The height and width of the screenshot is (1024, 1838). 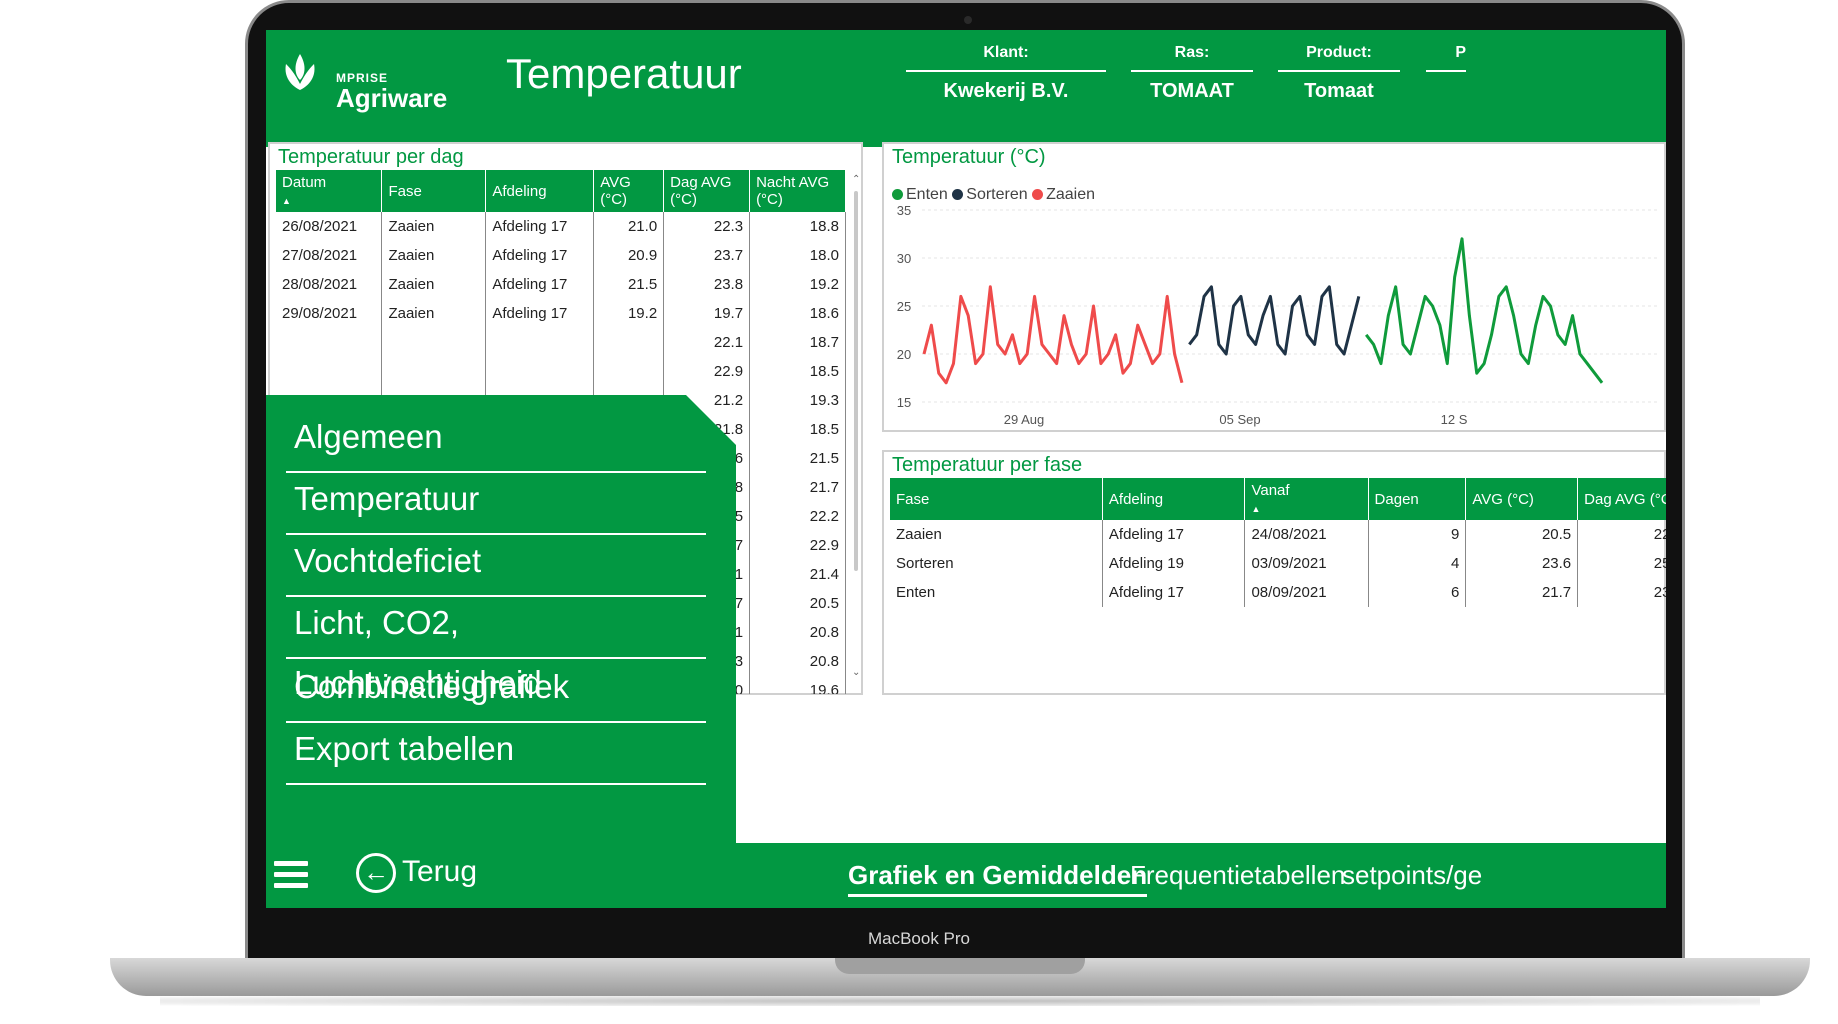 What do you see at coordinates (1237, 875) in the screenshot?
I see `tab-frequentietabellen: Frequentietabellen` at bounding box center [1237, 875].